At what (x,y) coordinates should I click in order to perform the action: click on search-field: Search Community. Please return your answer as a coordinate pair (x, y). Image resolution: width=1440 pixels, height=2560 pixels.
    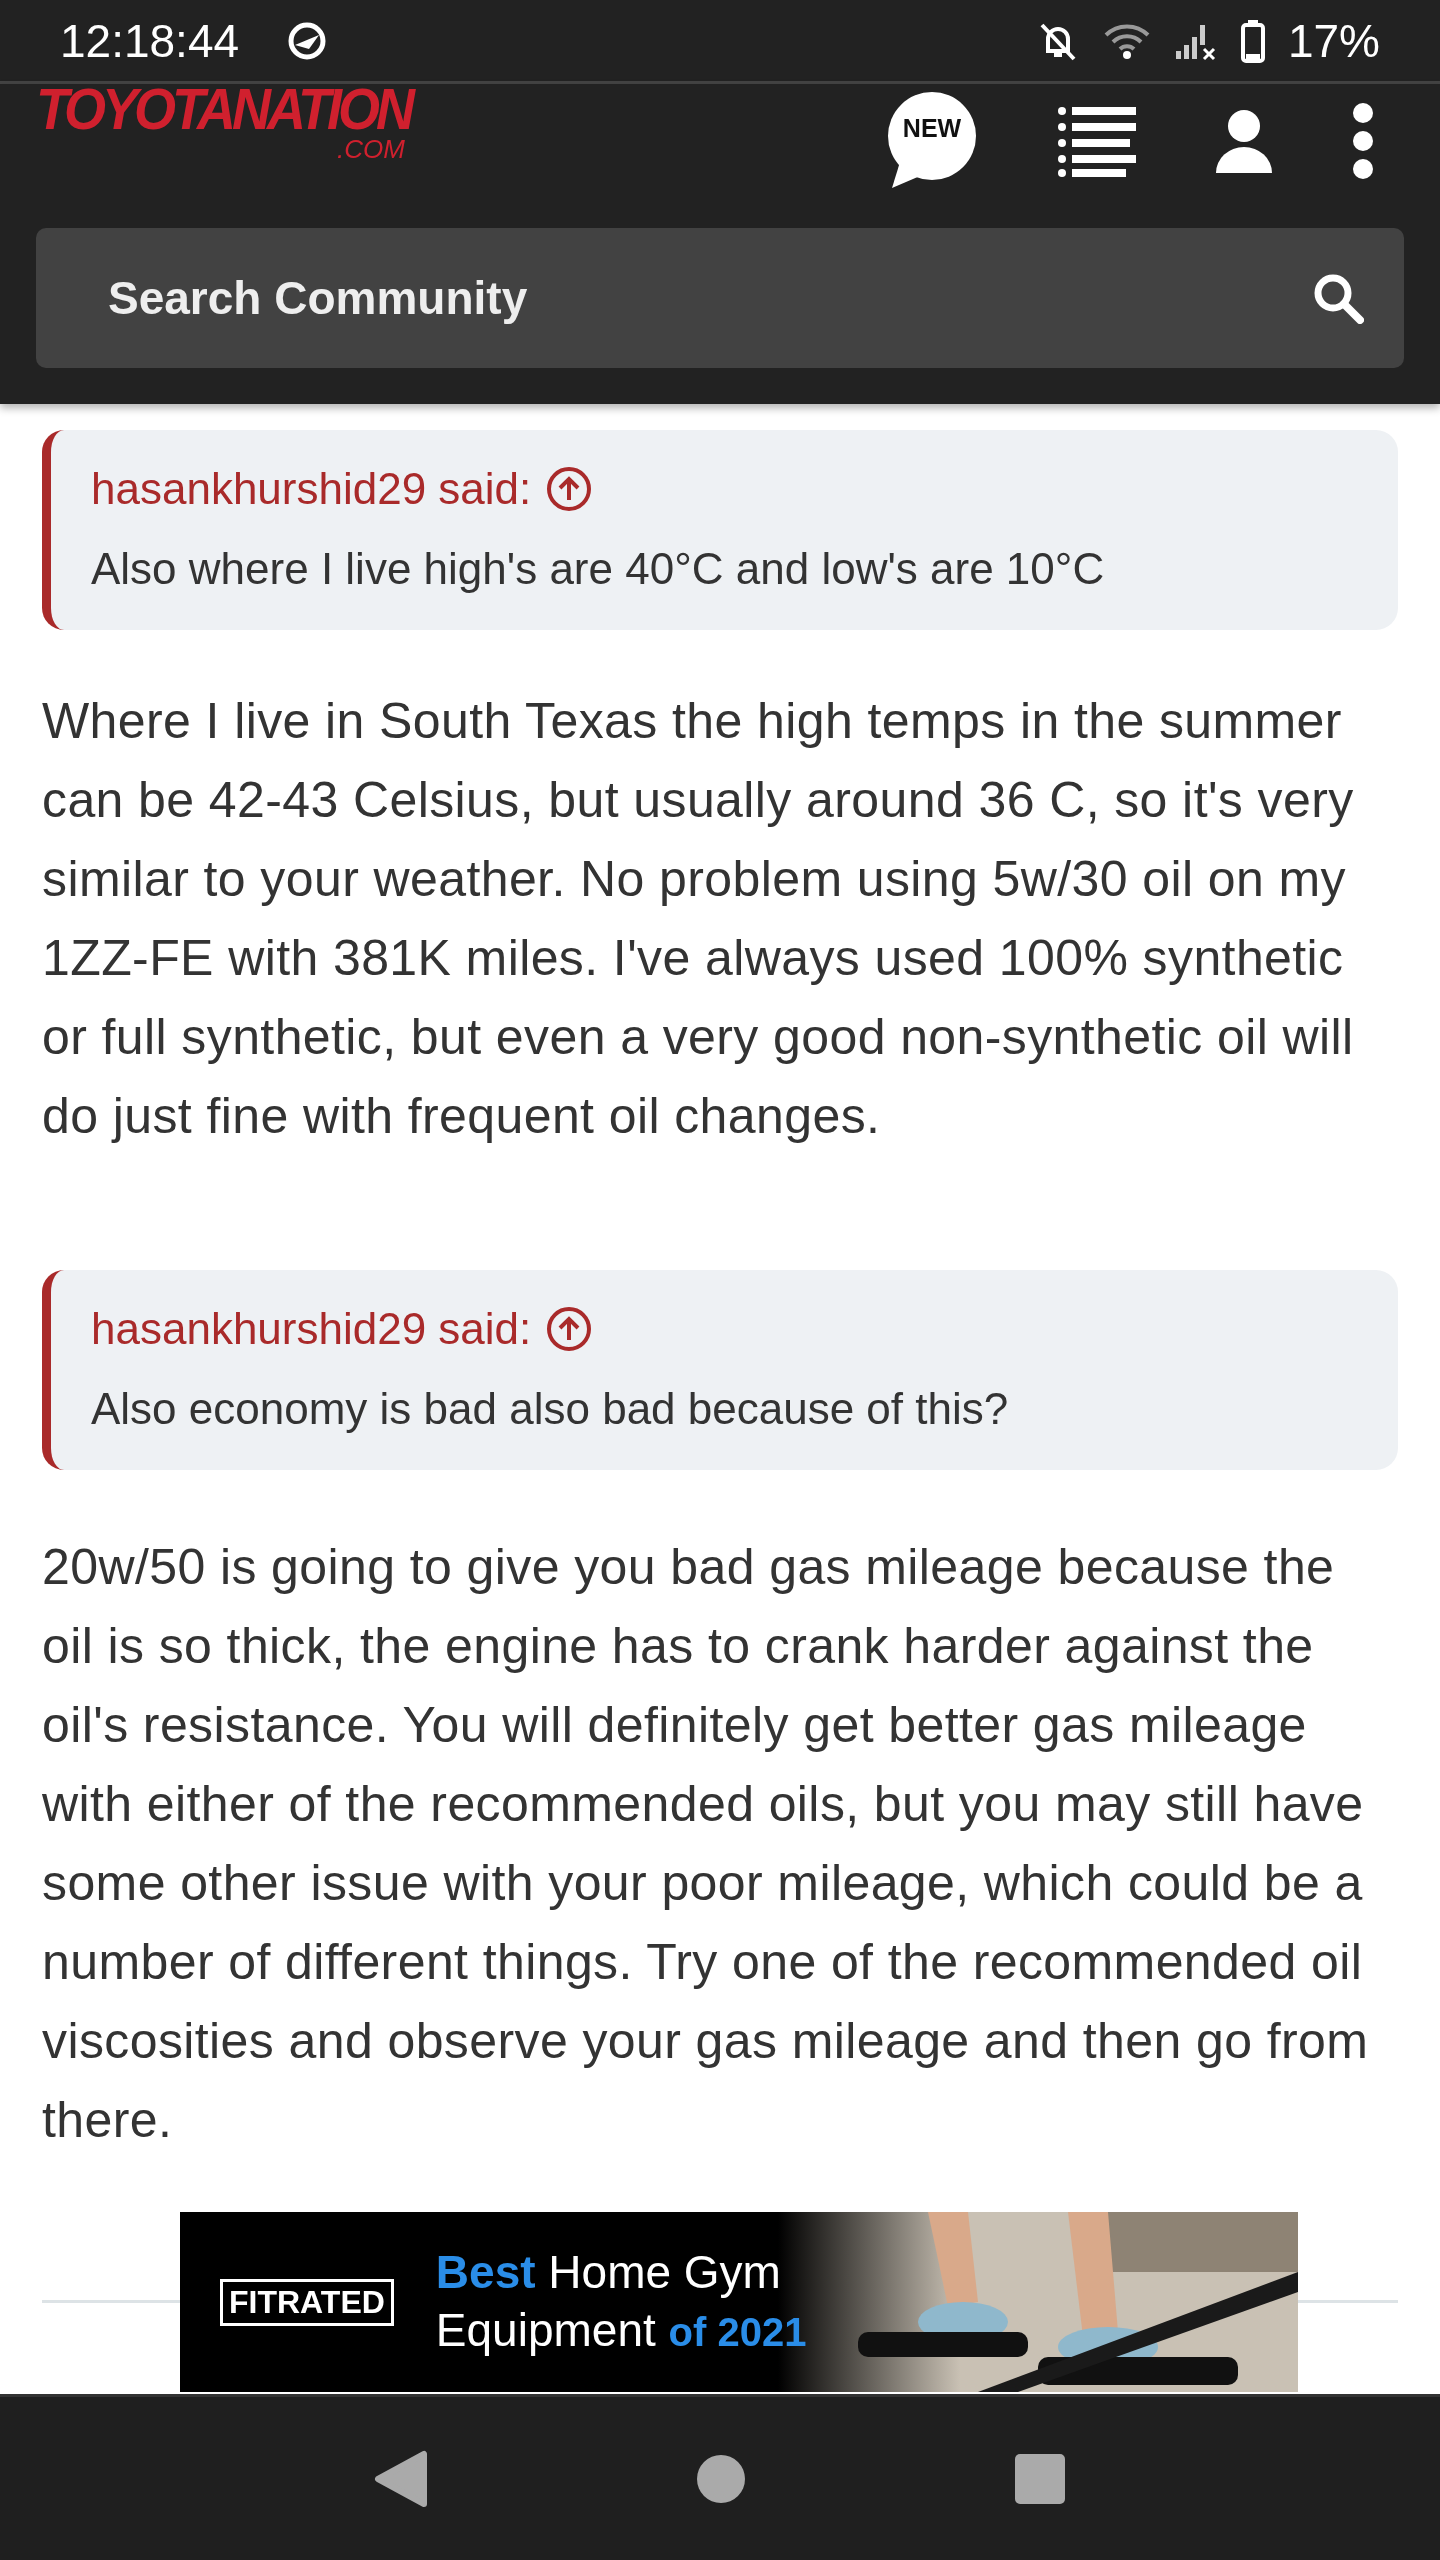
    Looking at the image, I should click on (720, 298).